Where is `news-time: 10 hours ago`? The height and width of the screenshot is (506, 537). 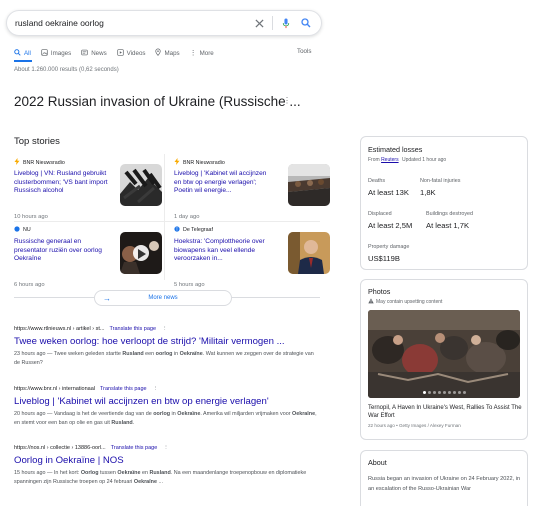
news-time: 10 hours ago is located at coordinates (31, 217).